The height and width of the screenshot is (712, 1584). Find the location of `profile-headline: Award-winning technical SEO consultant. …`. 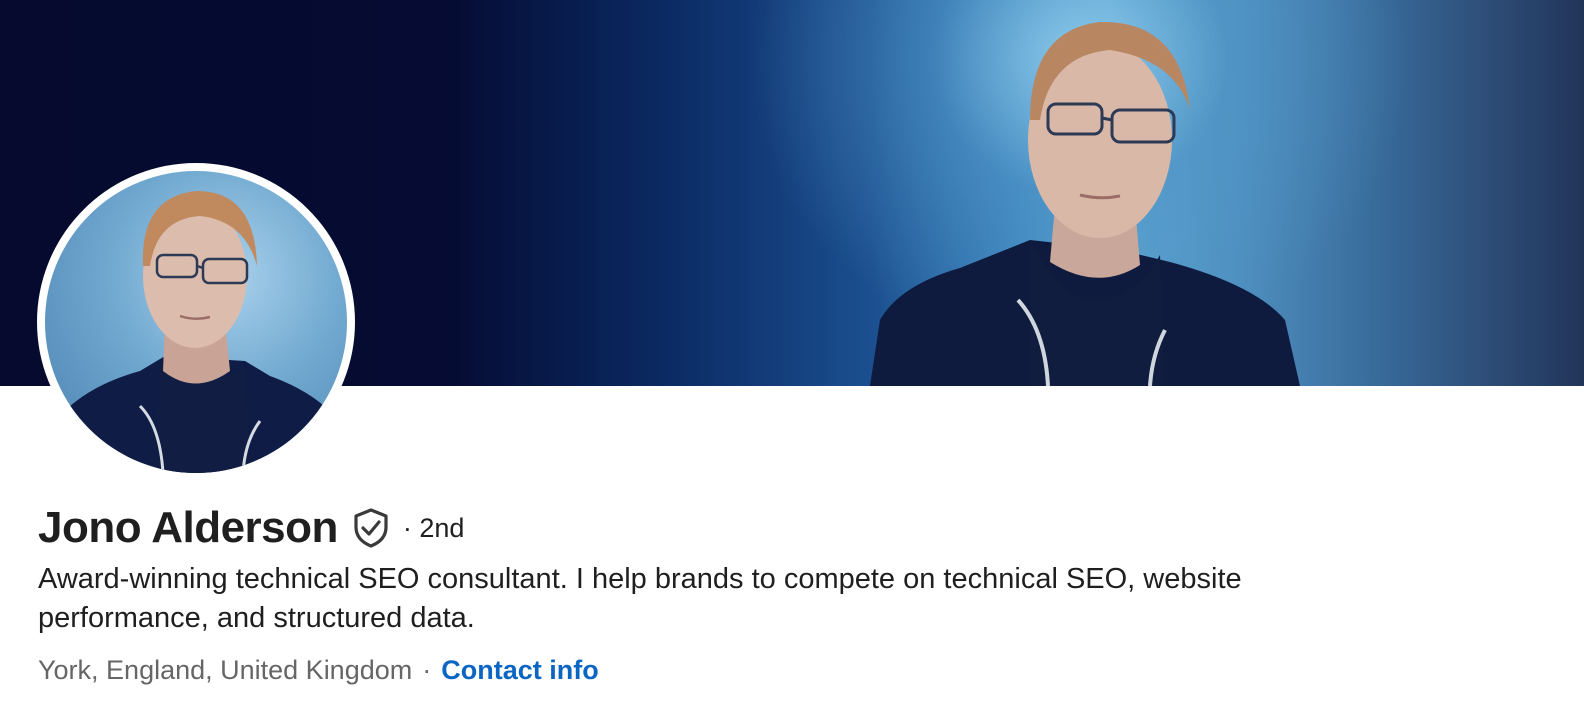

profile-headline: Award-winning technical SEO consultant. … is located at coordinates (640, 598).